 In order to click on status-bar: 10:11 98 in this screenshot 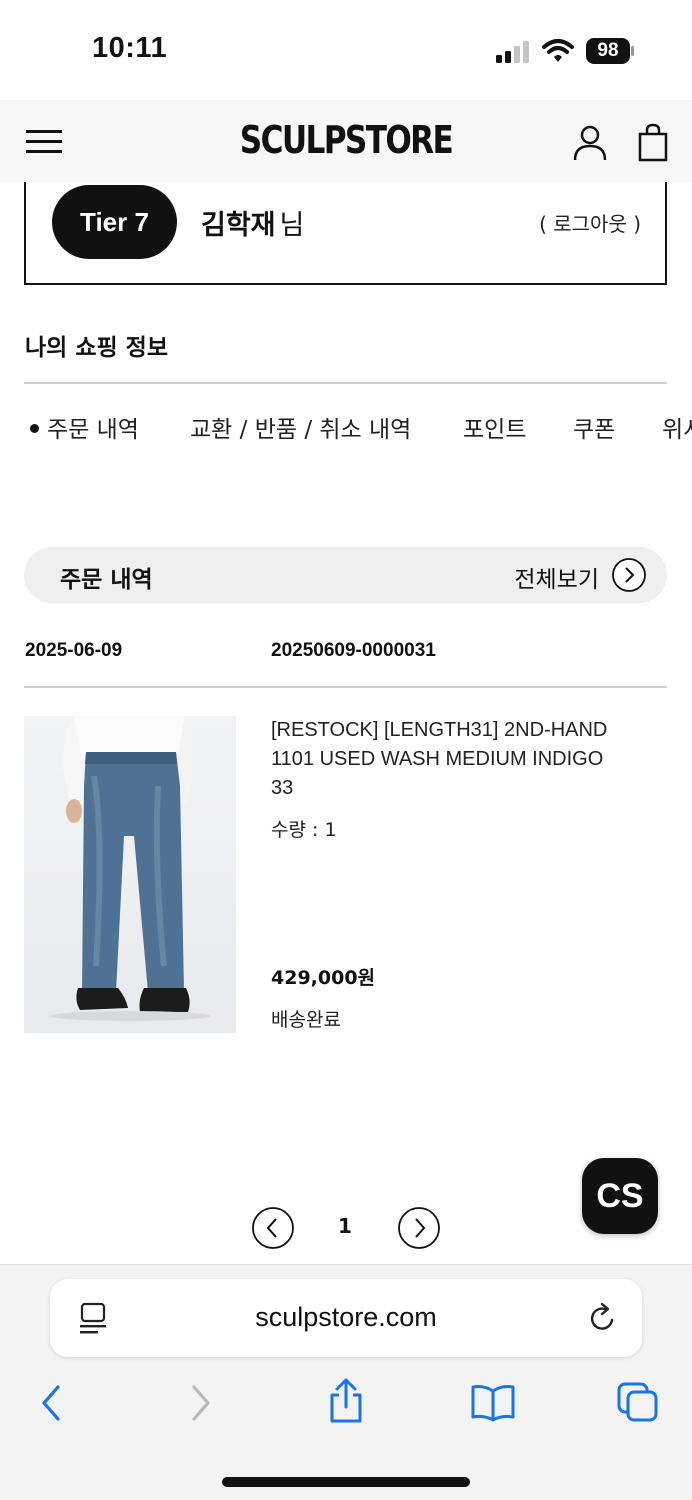, I will do `click(346, 50)`.